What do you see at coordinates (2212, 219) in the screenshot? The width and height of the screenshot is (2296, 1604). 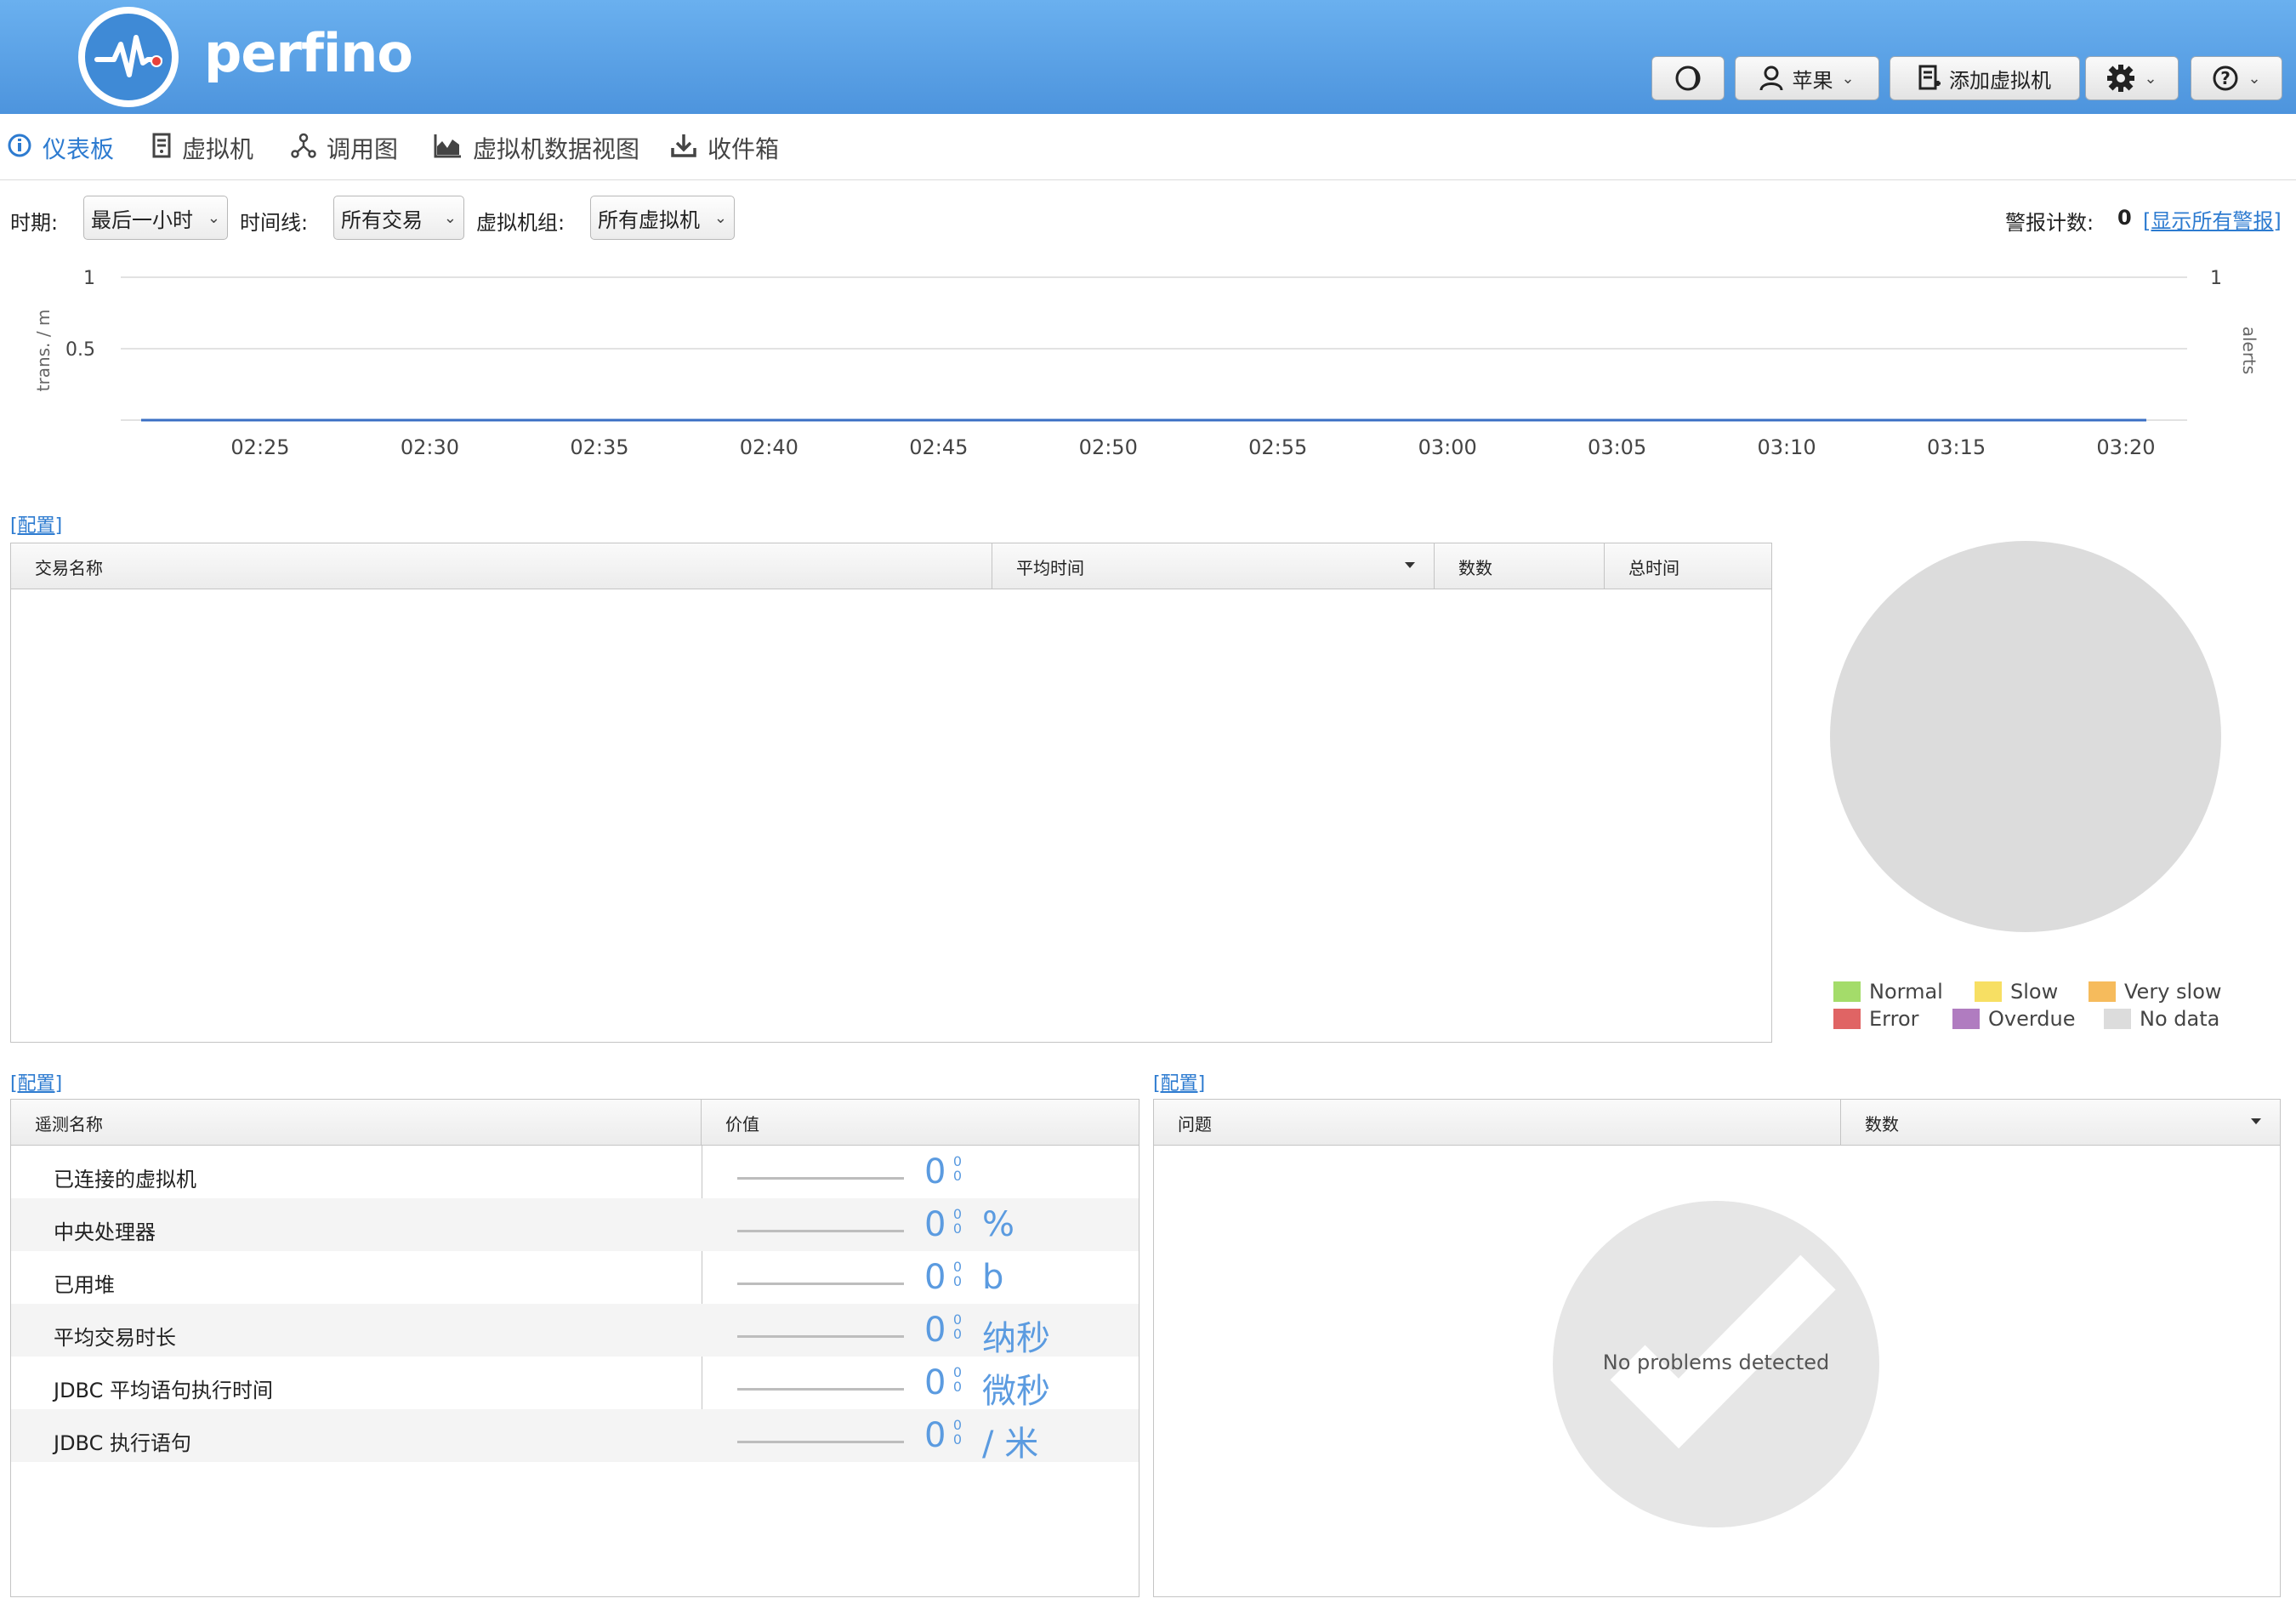 I see `show-all-alerts-link: [显示所有警报]` at bounding box center [2212, 219].